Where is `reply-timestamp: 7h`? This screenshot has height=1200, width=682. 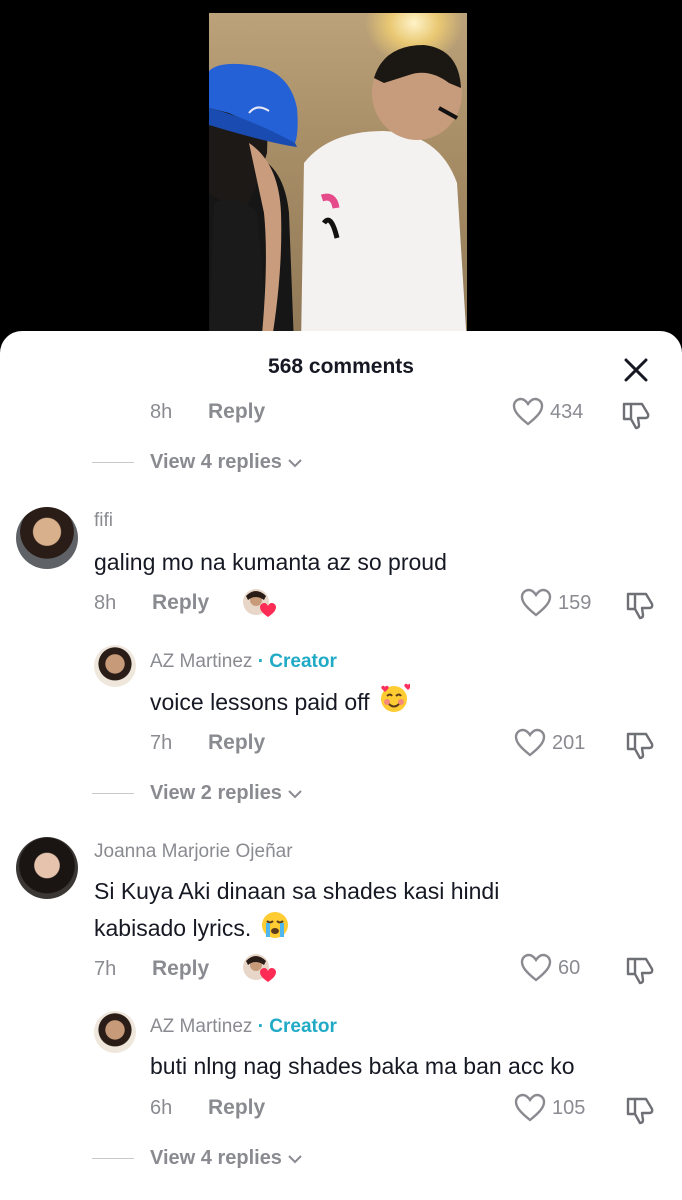 reply-timestamp: 7h is located at coordinates (161, 743).